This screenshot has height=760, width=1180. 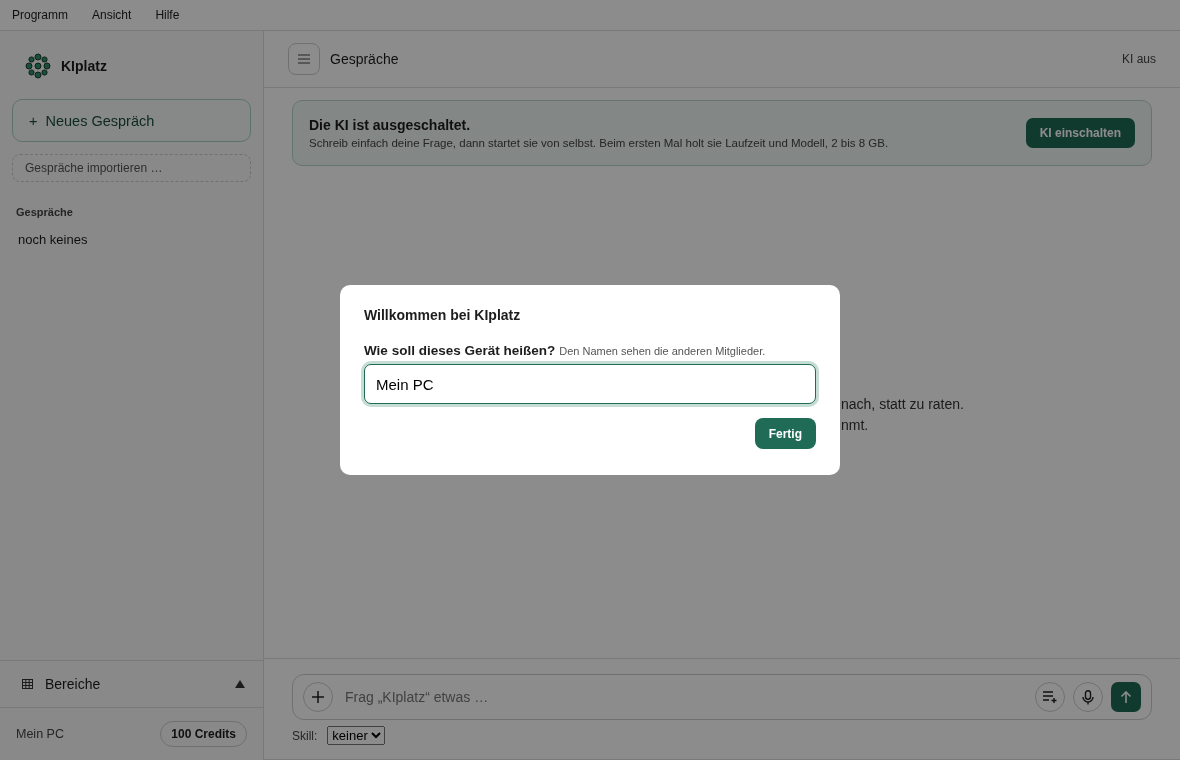 I want to click on menu-item: Programm, so click(x=40, y=15).